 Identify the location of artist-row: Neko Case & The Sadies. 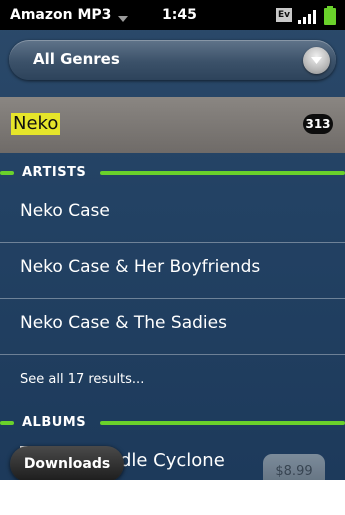
(172, 327).